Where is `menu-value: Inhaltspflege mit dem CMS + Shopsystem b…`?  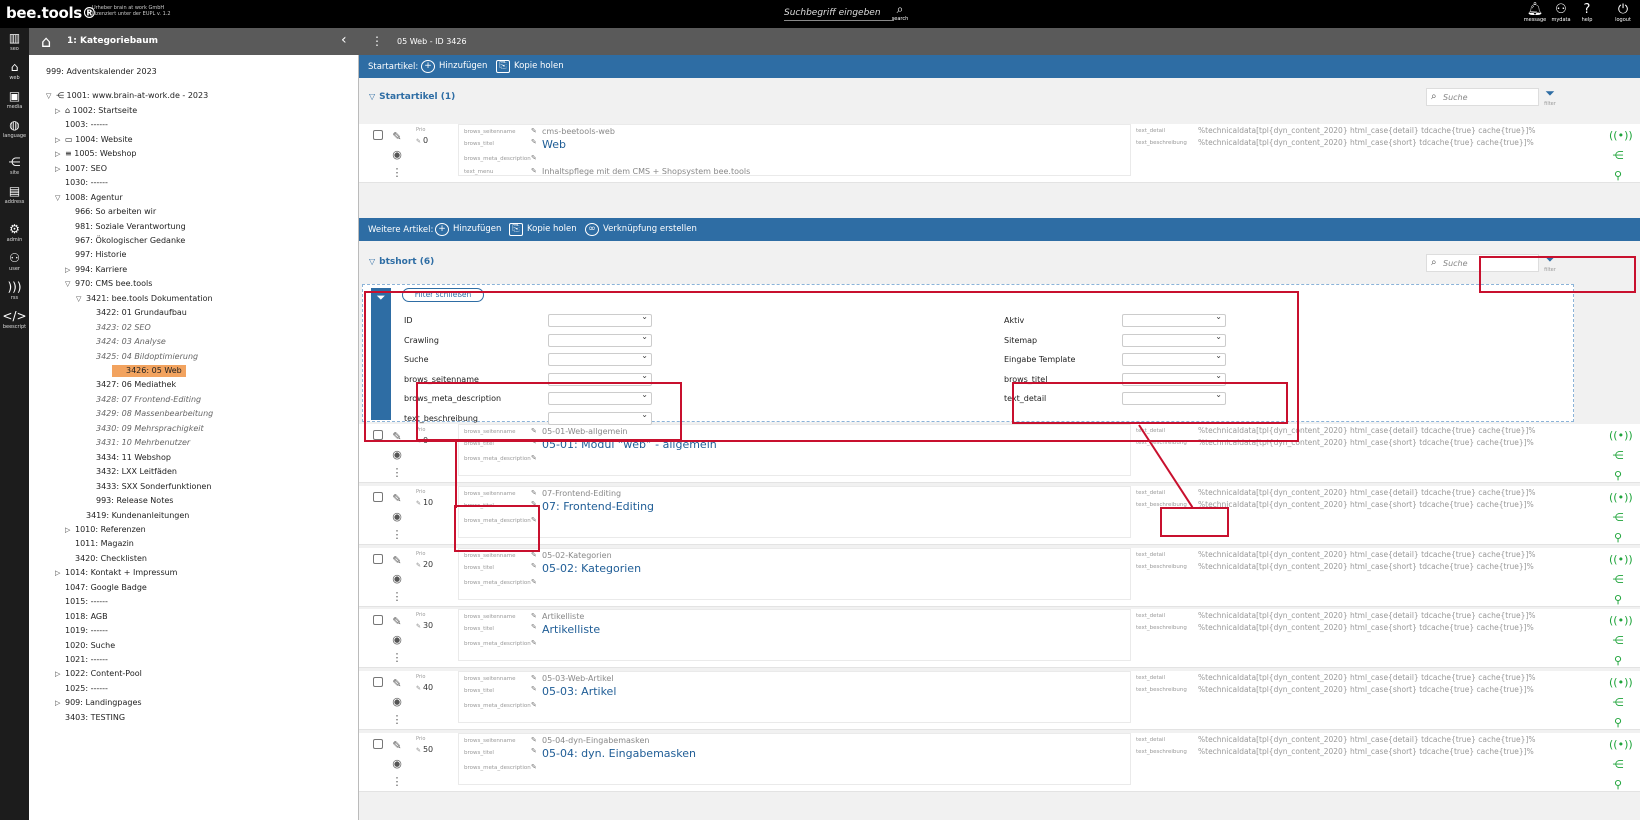 menu-value: Inhaltspflege mit dem CMS + Shopsystem b… is located at coordinates (640, 171).